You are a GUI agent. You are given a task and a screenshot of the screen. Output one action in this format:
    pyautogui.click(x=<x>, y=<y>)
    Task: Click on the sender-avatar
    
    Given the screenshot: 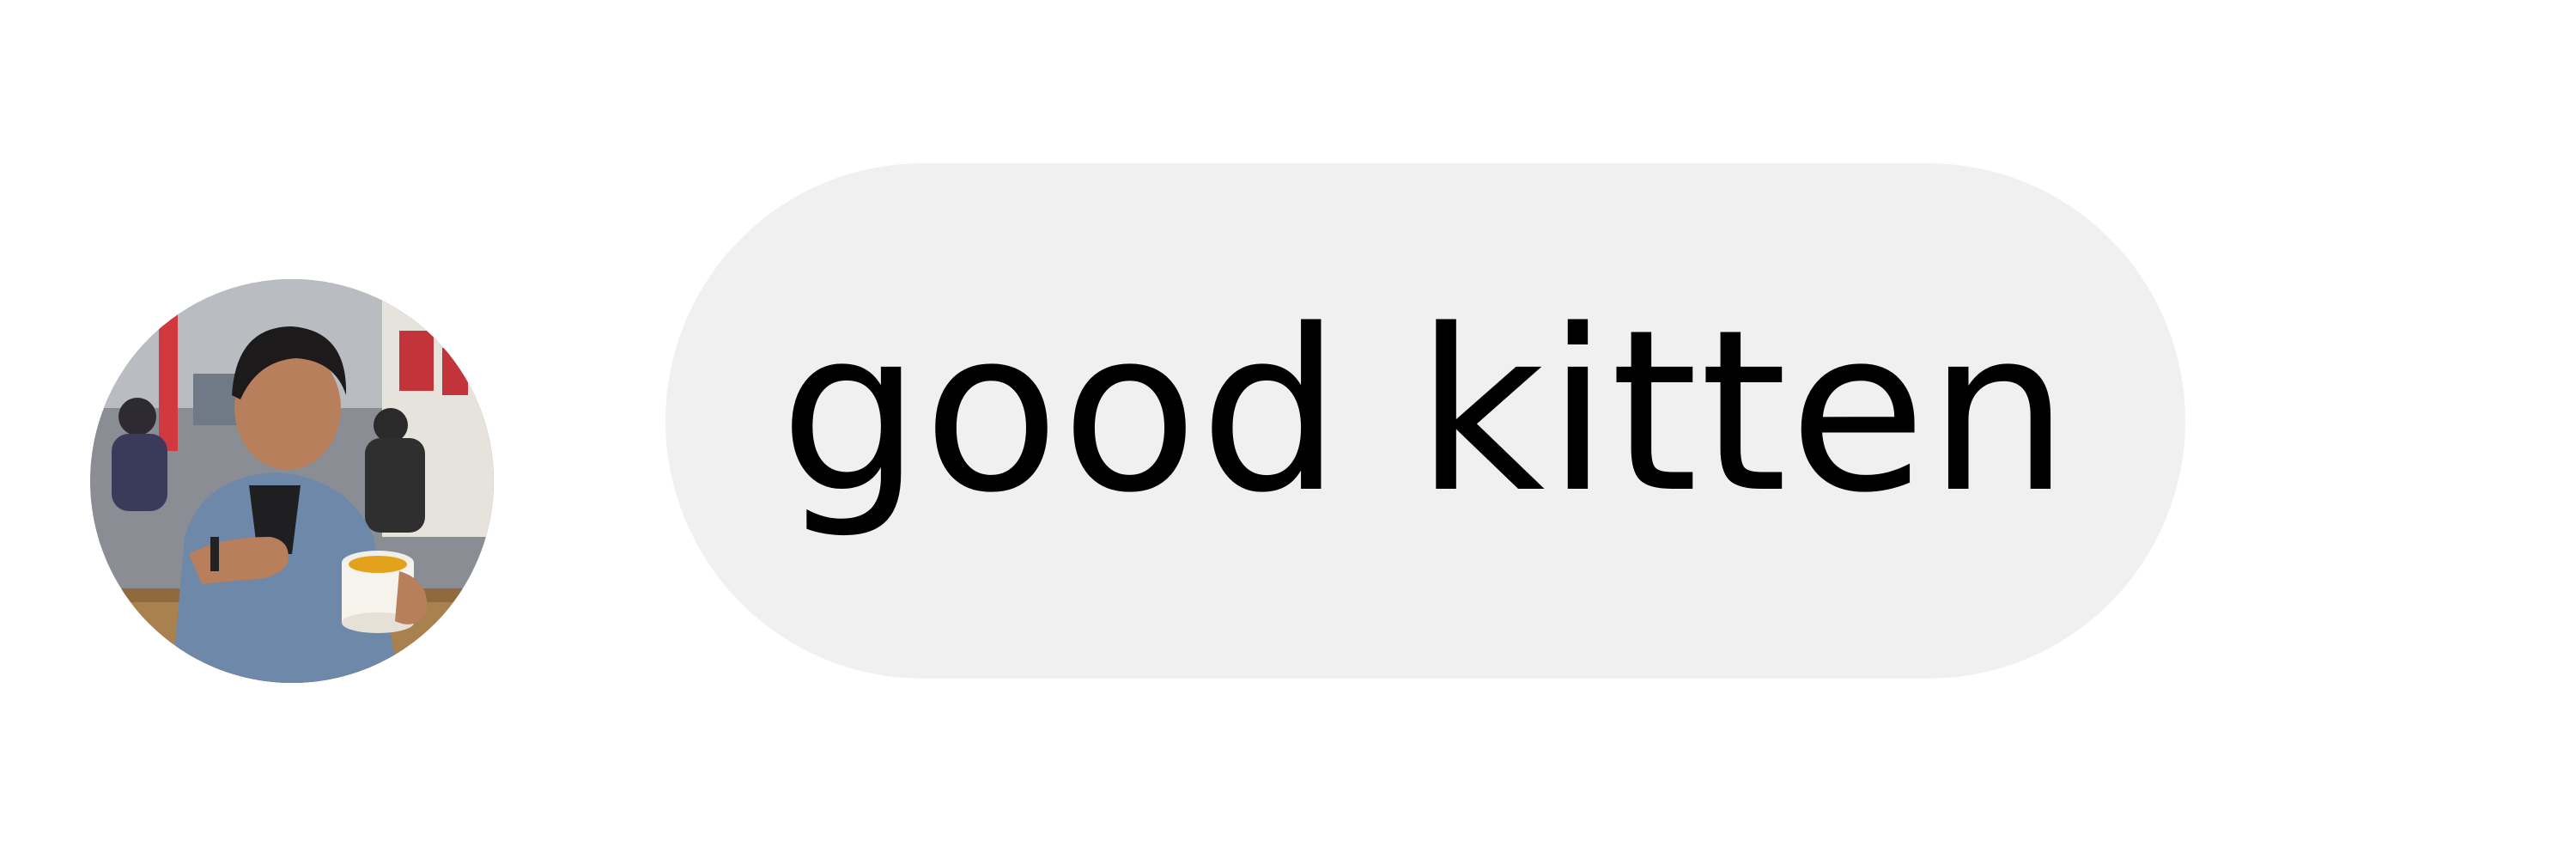 What is the action you would take?
    pyautogui.click(x=292, y=481)
    